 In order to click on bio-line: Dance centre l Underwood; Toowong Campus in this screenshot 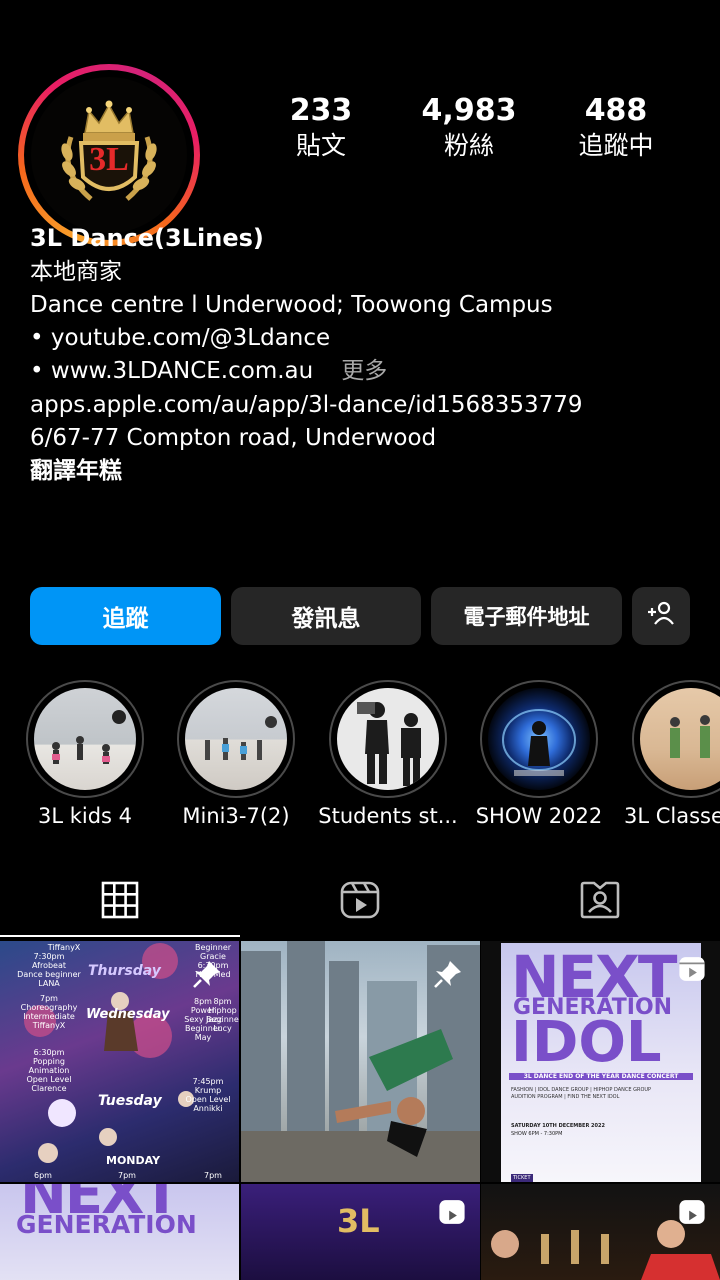, I will do `click(291, 305)`.